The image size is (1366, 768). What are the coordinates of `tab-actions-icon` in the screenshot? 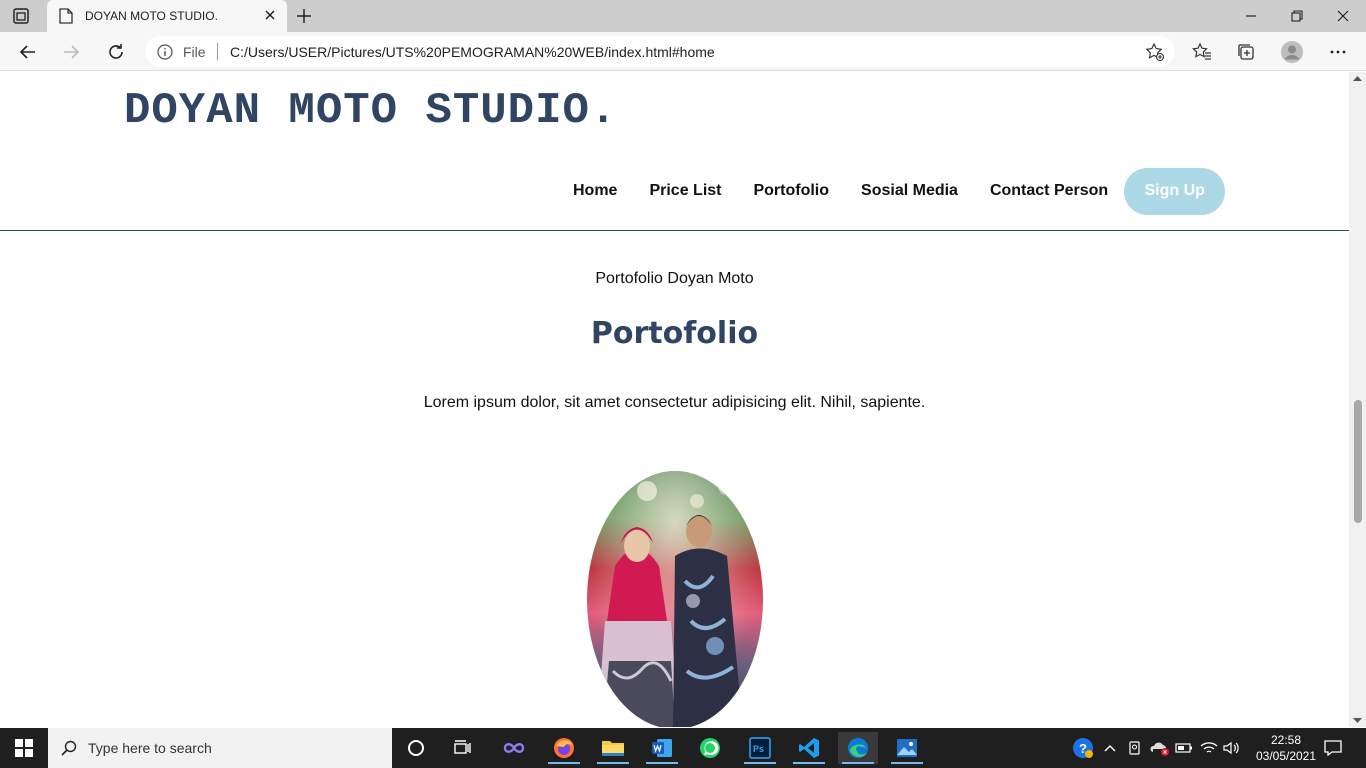 It's located at (21, 16).